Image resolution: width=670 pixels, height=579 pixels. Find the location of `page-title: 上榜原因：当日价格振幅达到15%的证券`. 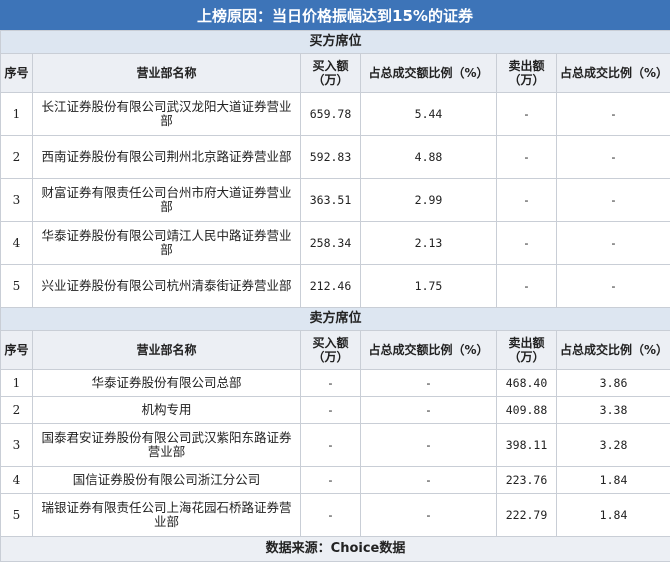

page-title: 上榜原因：当日价格振幅达到15%的证券 is located at coordinates (335, 15).